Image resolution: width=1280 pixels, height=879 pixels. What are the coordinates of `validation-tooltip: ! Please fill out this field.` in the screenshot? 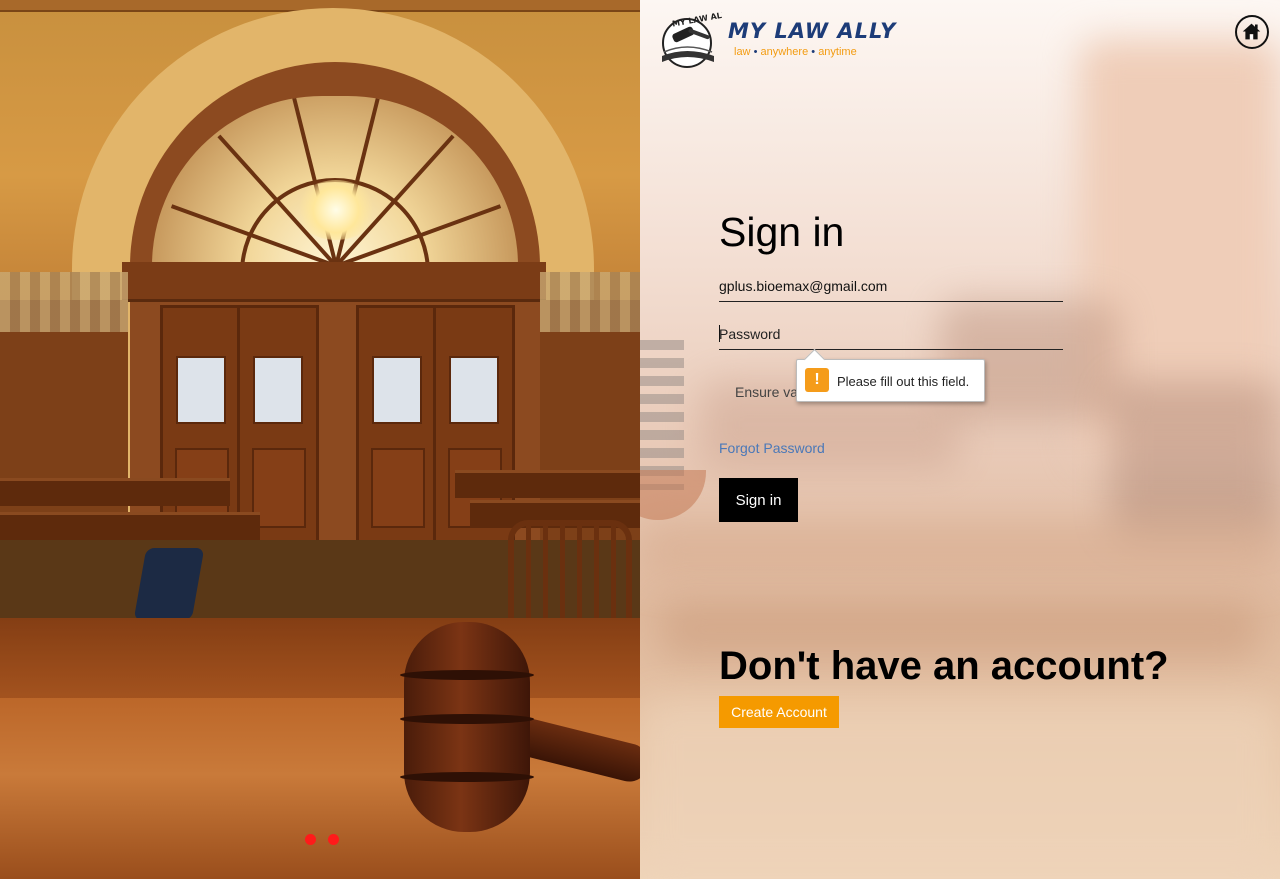 It's located at (890, 380).